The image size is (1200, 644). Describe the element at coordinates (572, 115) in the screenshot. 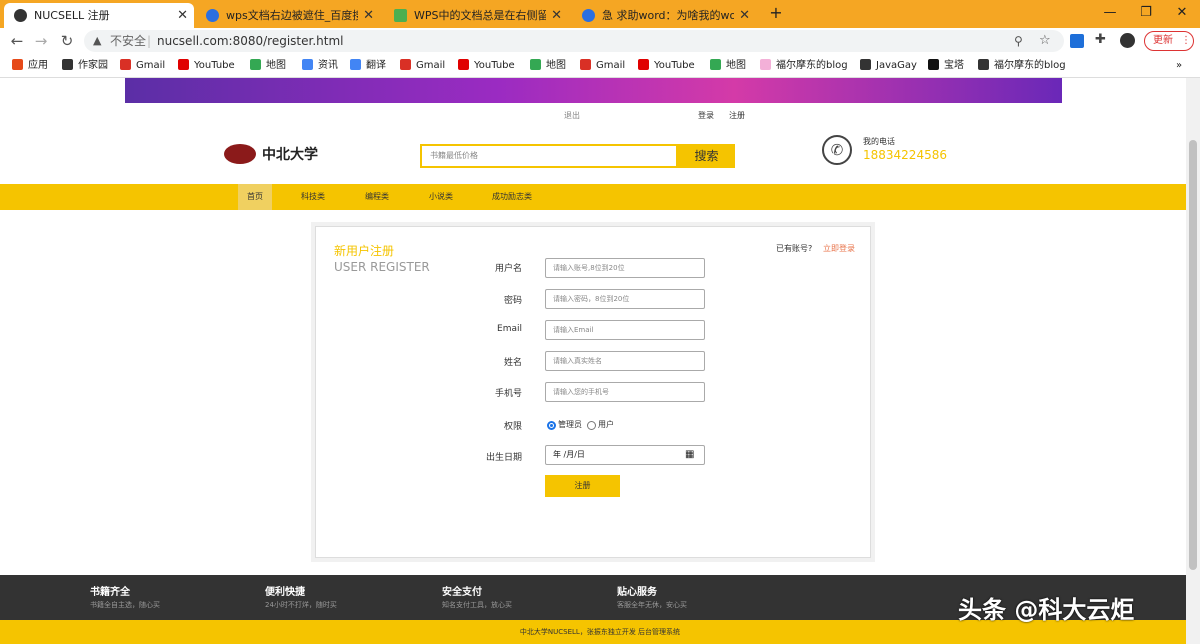

I see `logout-link: 退出` at that location.